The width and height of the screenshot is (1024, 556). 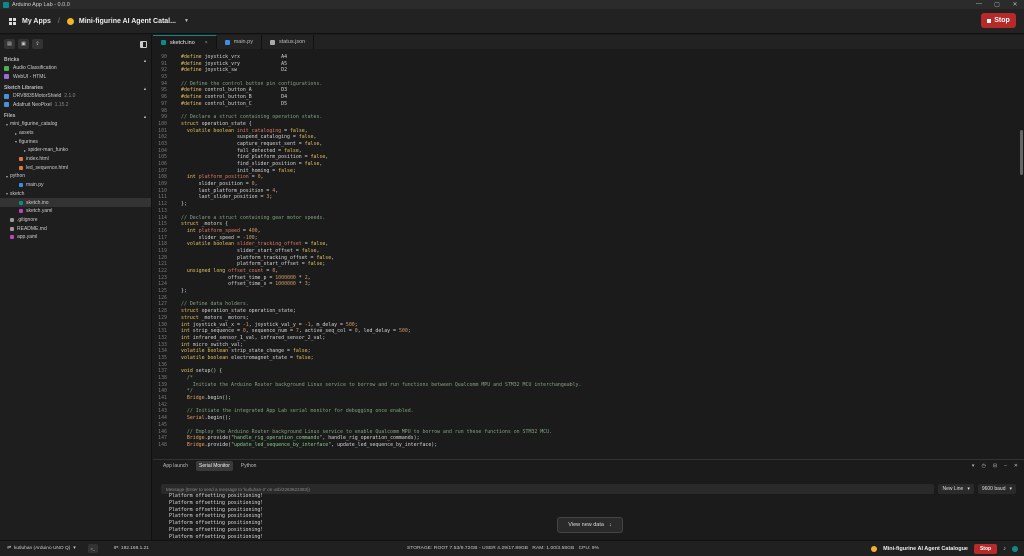 What do you see at coordinates (75, 176) in the screenshot?
I see `file-tree-item: ▾ python` at bounding box center [75, 176].